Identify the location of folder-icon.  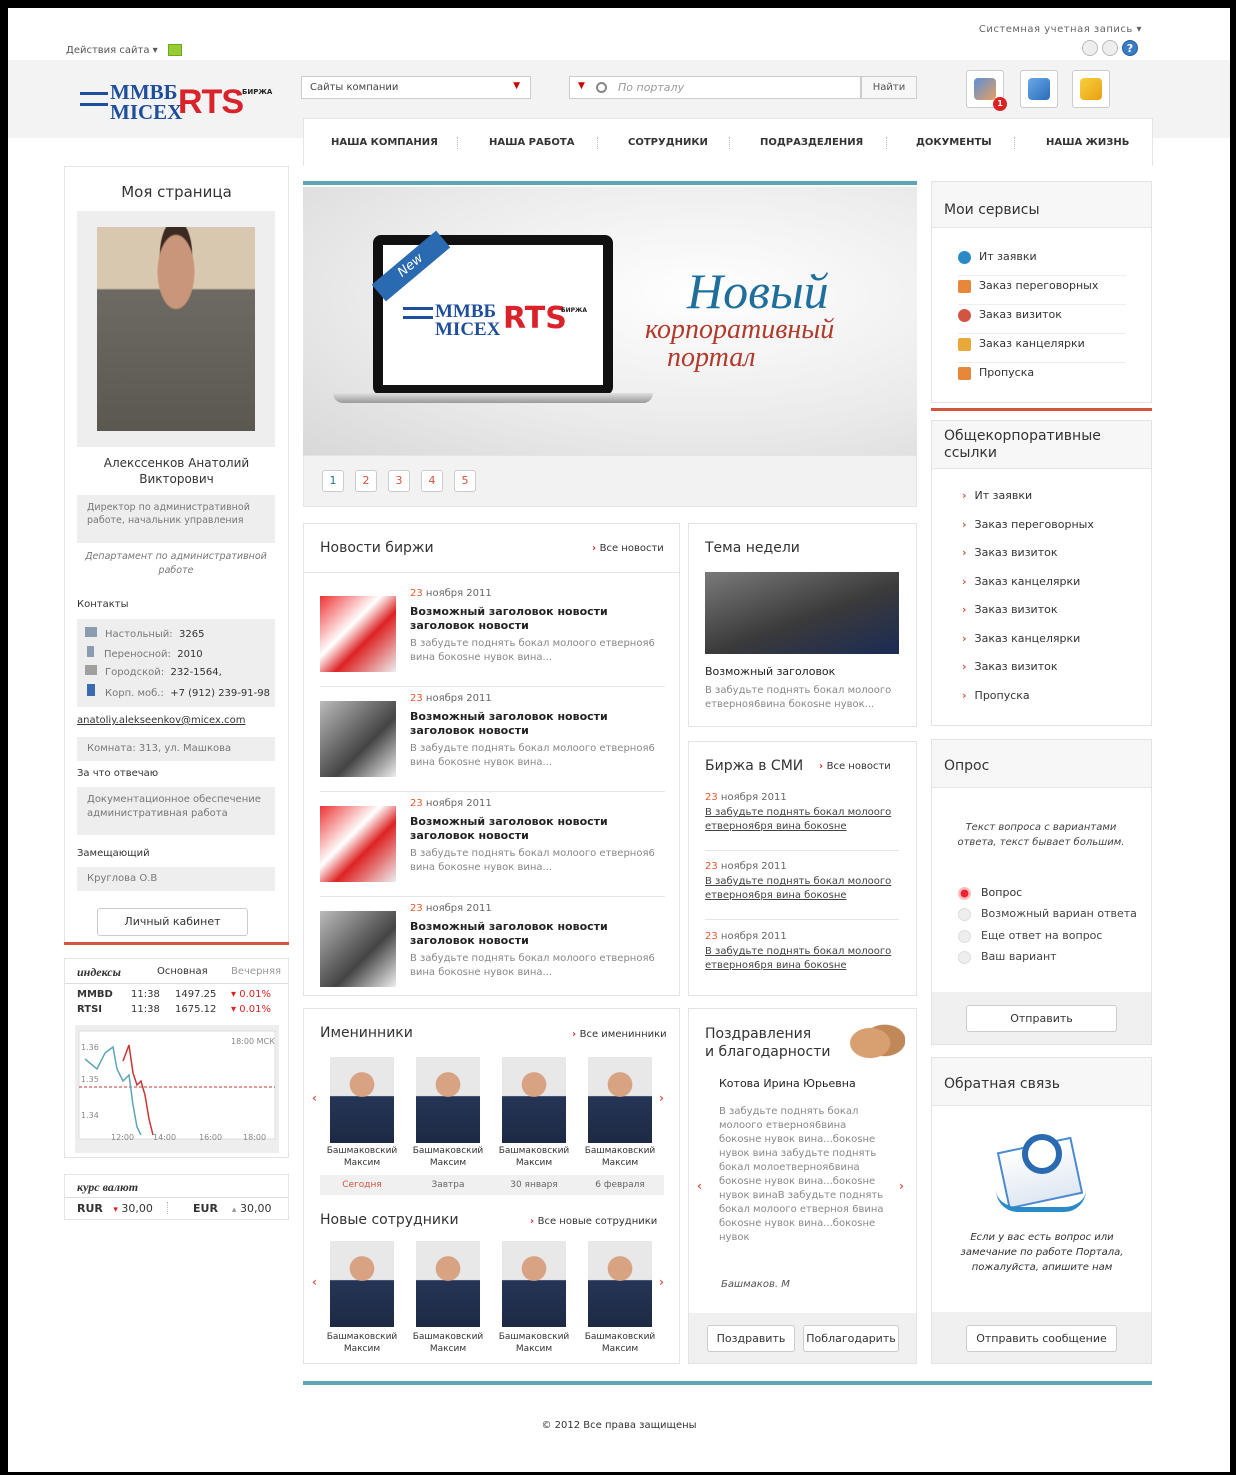
(174, 50).